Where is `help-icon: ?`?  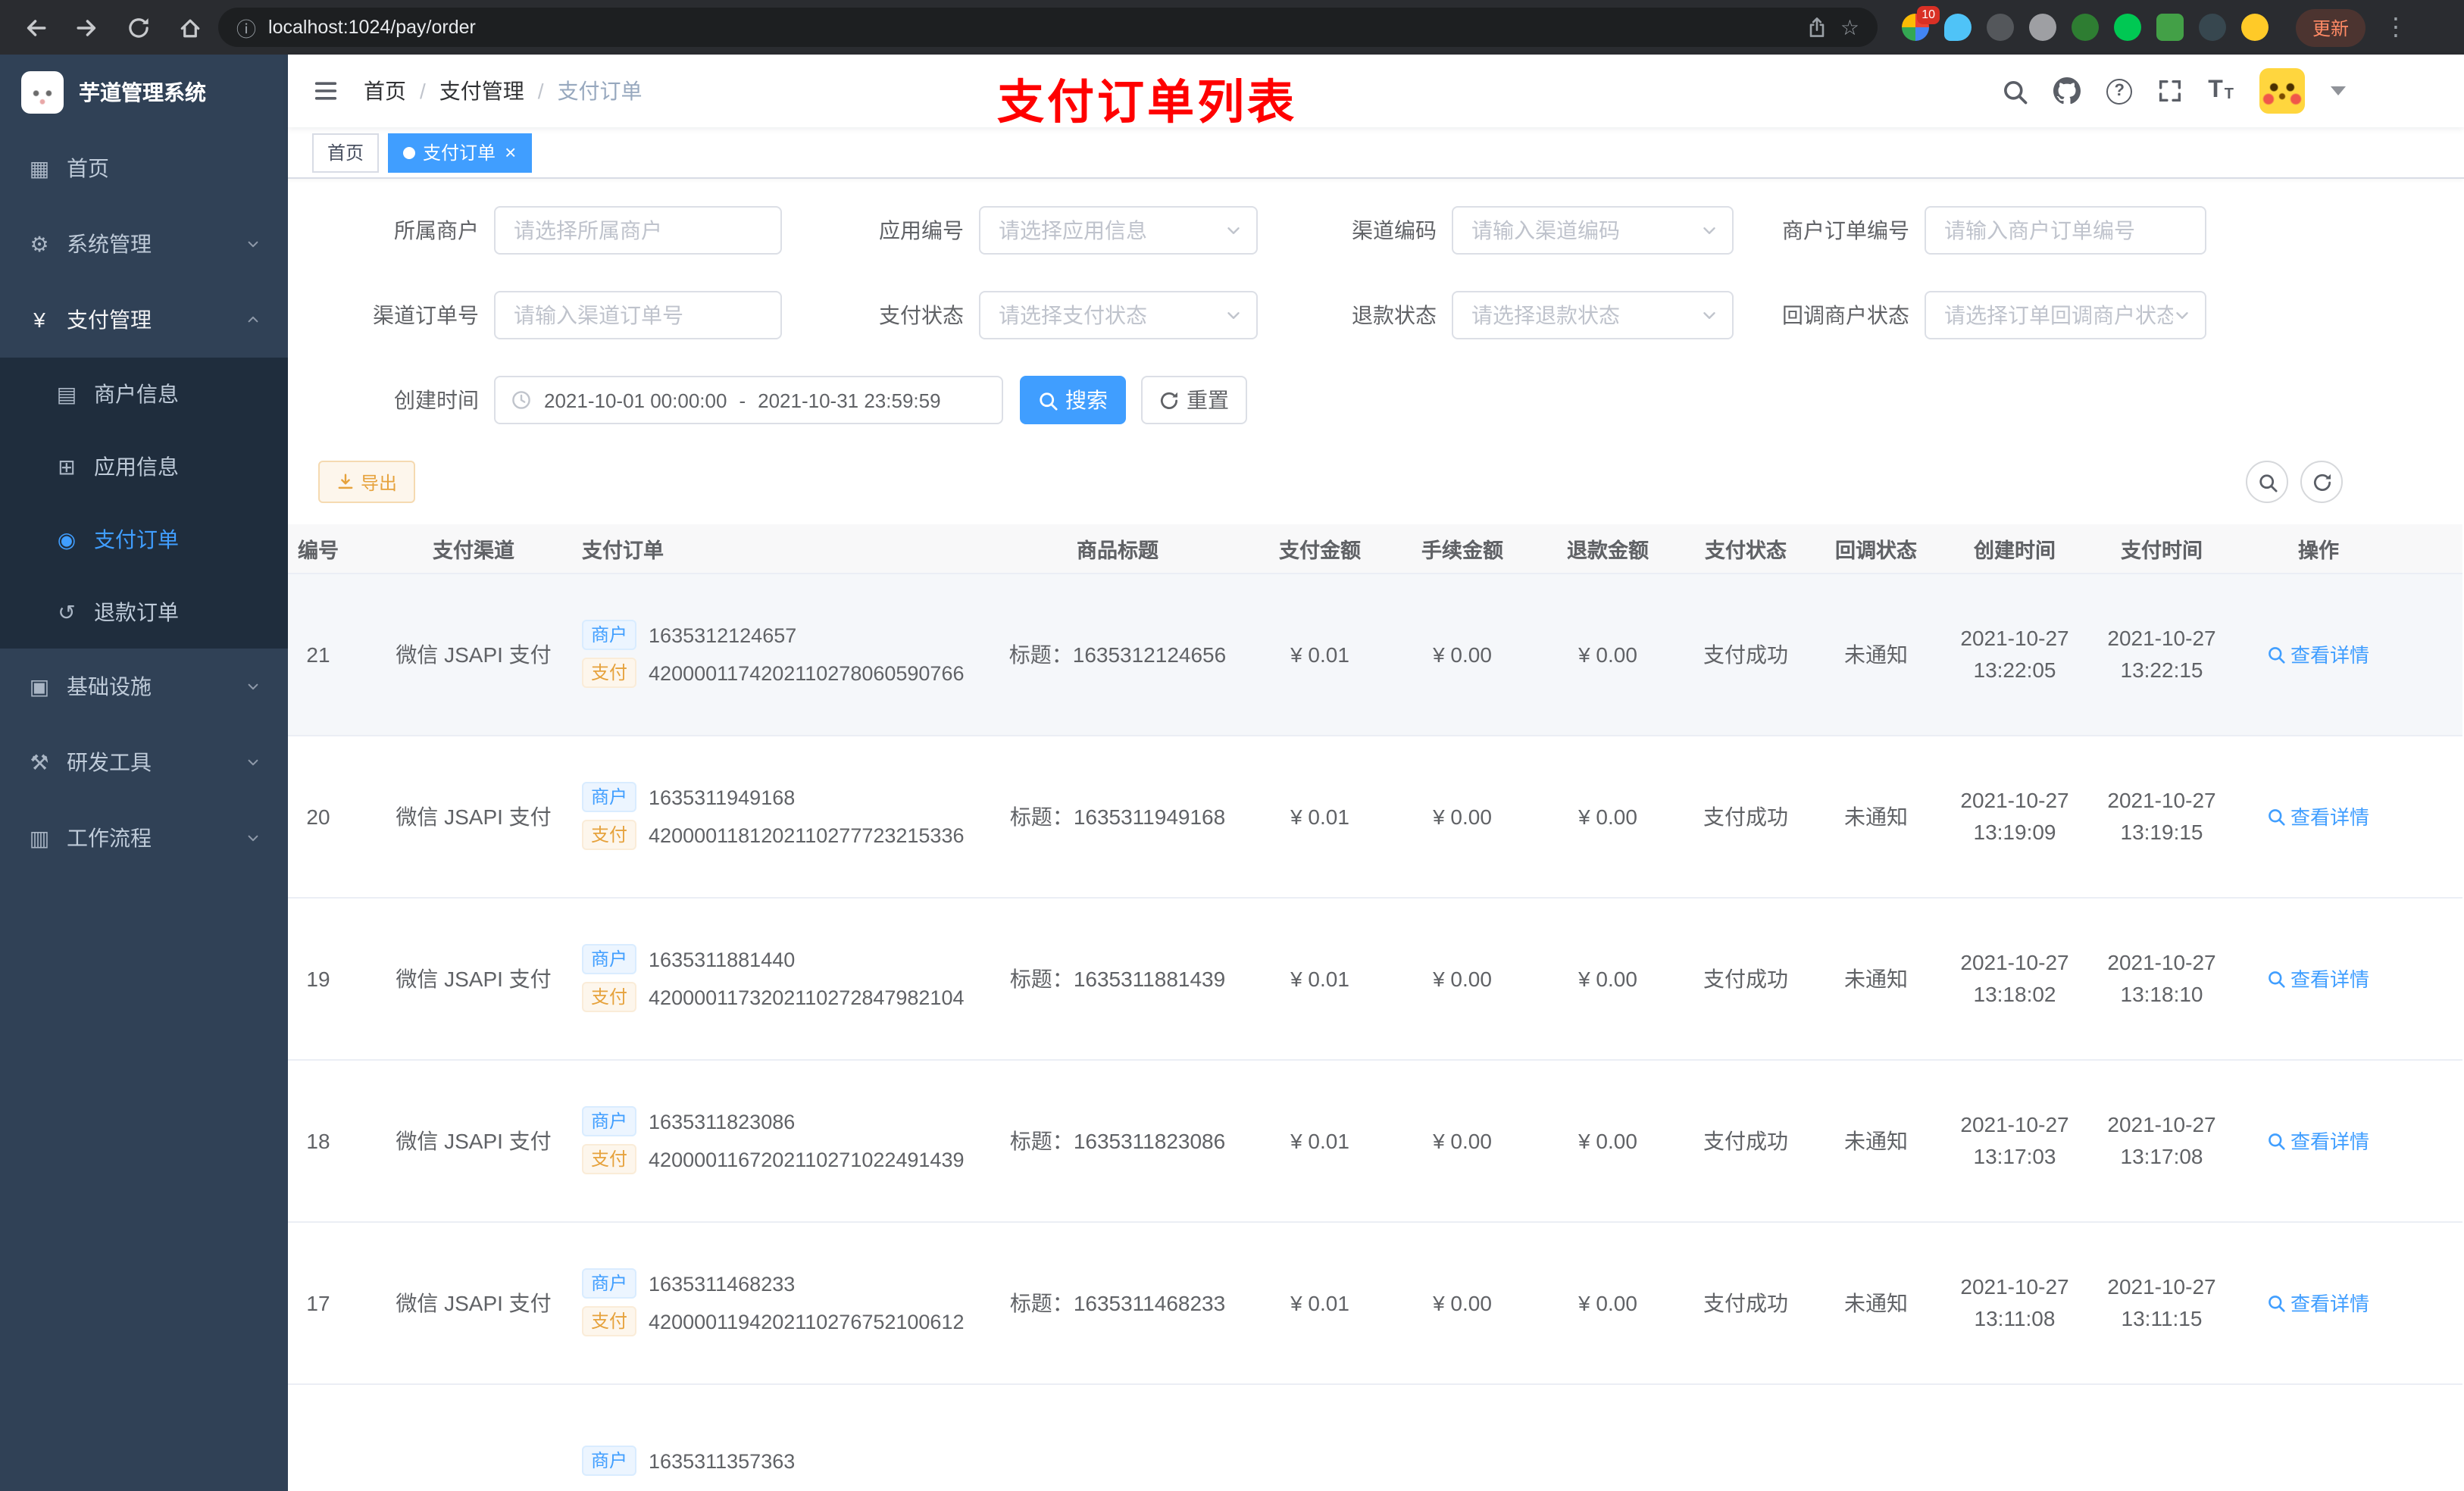 help-icon: ? is located at coordinates (2119, 91).